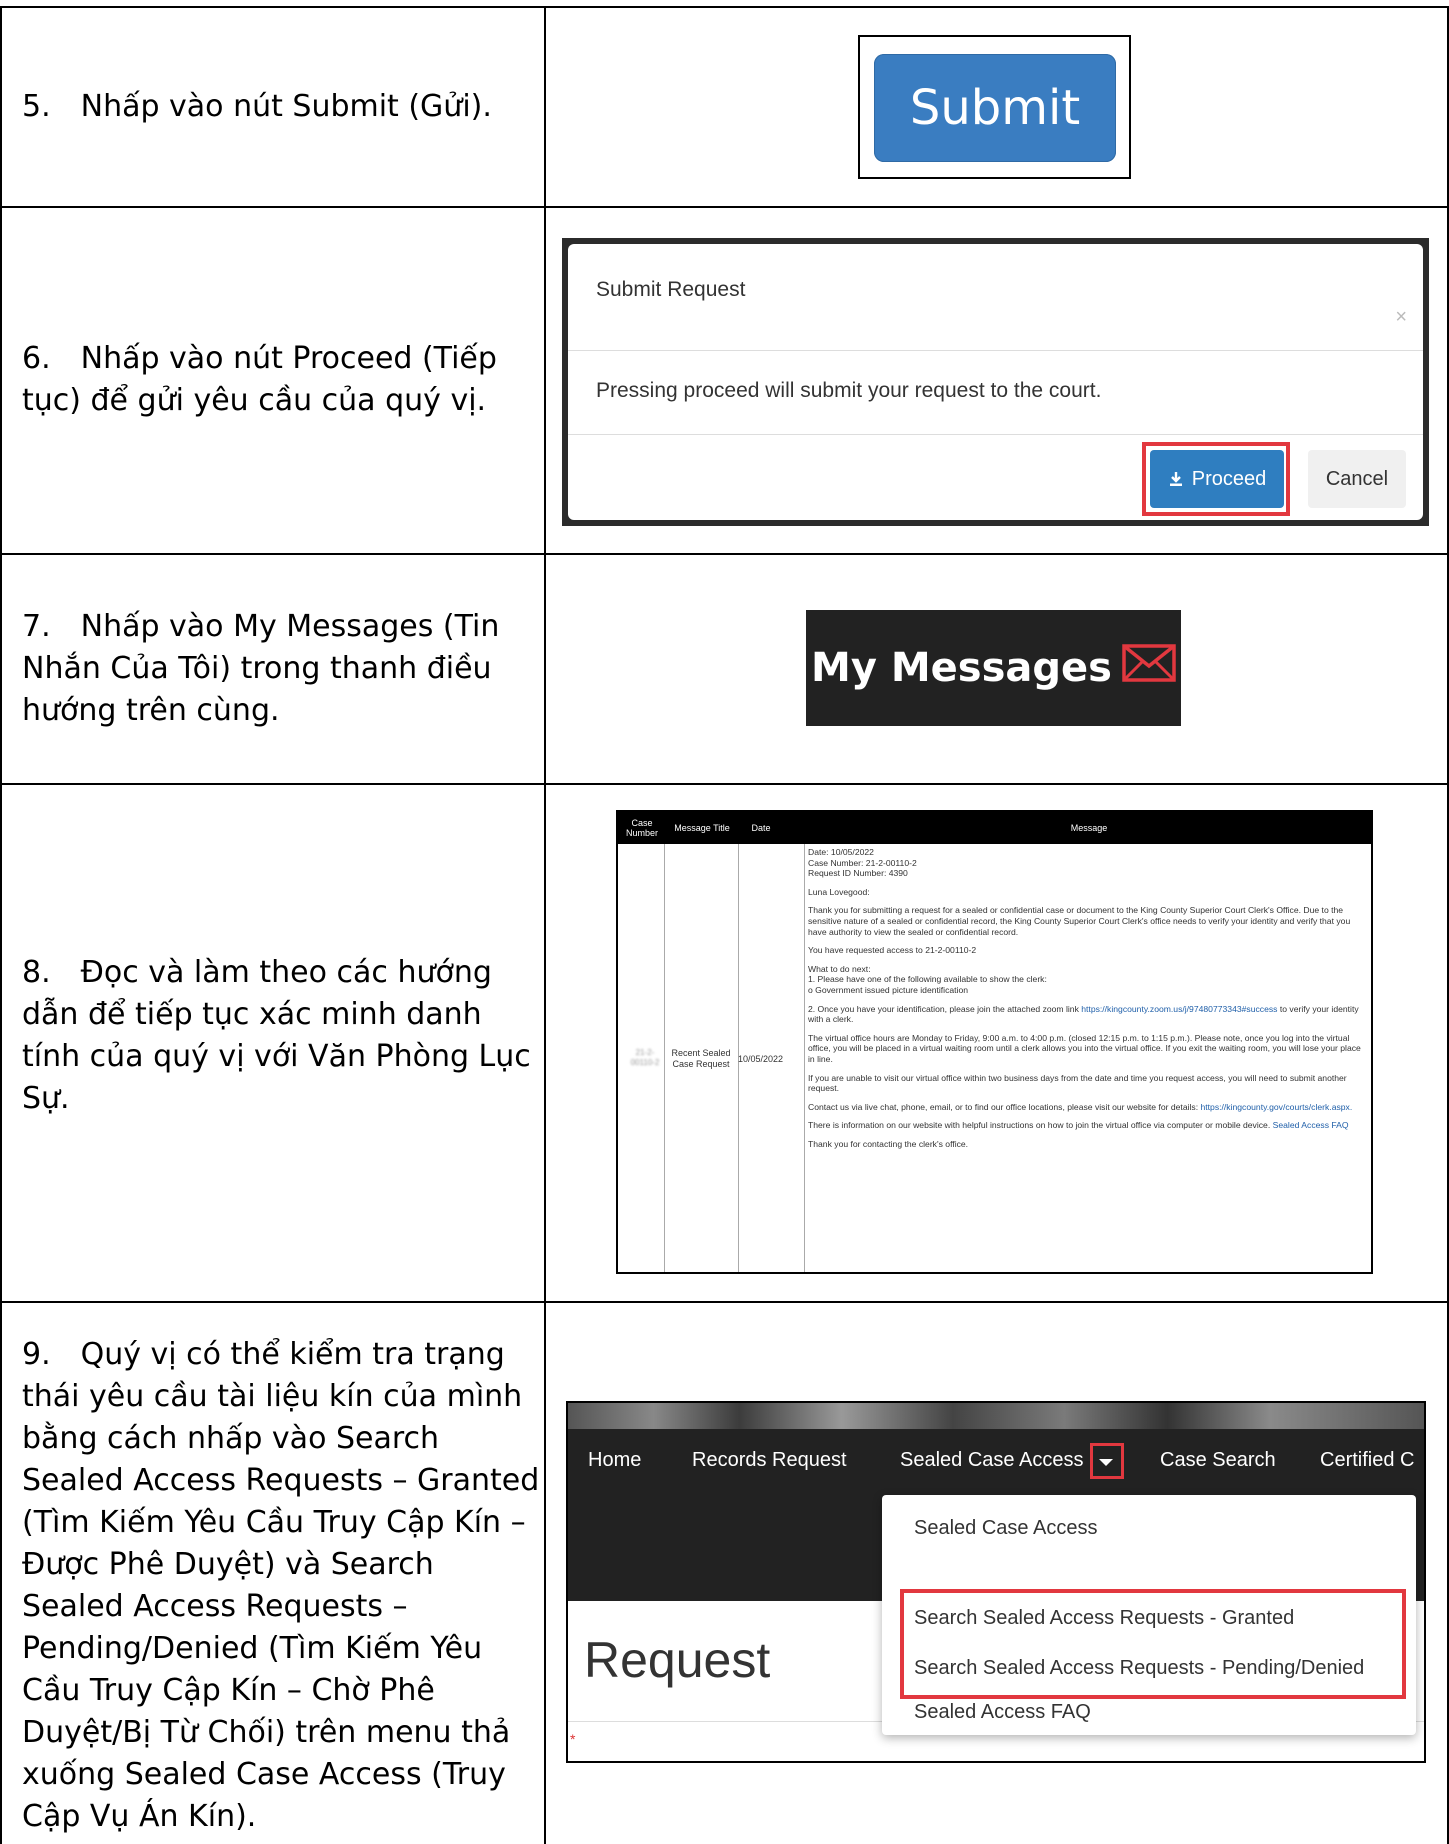 The image size is (1449, 1844). I want to click on step-number: 8., so click(36, 972).